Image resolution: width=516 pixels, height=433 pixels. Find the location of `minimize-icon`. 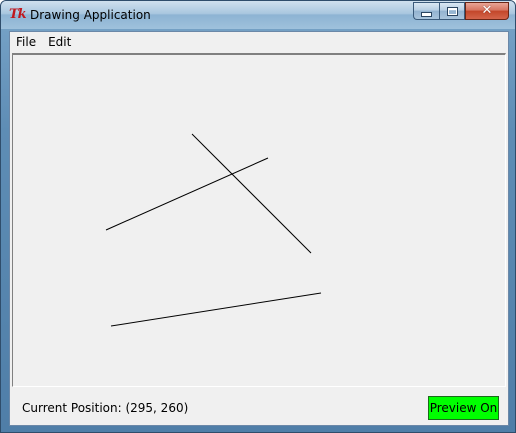

minimize-icon is located at coordinates (426, 14).